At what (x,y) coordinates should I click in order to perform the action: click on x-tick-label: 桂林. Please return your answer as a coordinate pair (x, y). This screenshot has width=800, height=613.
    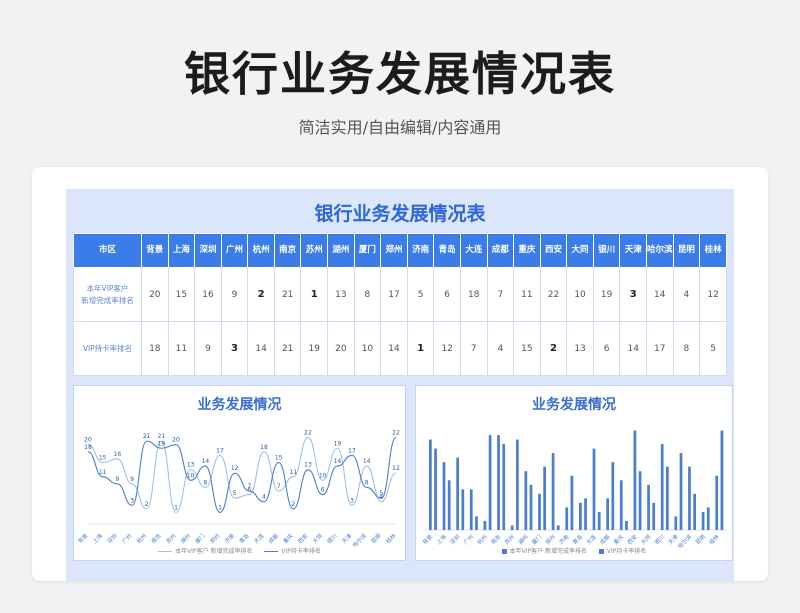
    Looking at the image, I should click on (391, 538).